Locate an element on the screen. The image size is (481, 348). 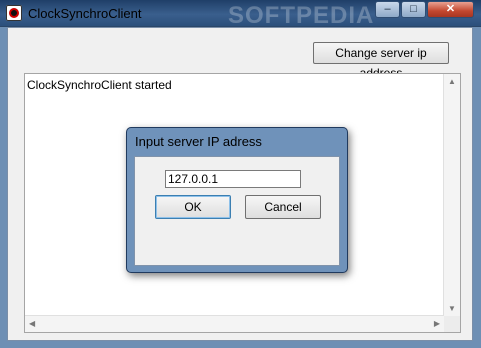
scroll-right-icon: ▶ is located at coordinates (437, 323).